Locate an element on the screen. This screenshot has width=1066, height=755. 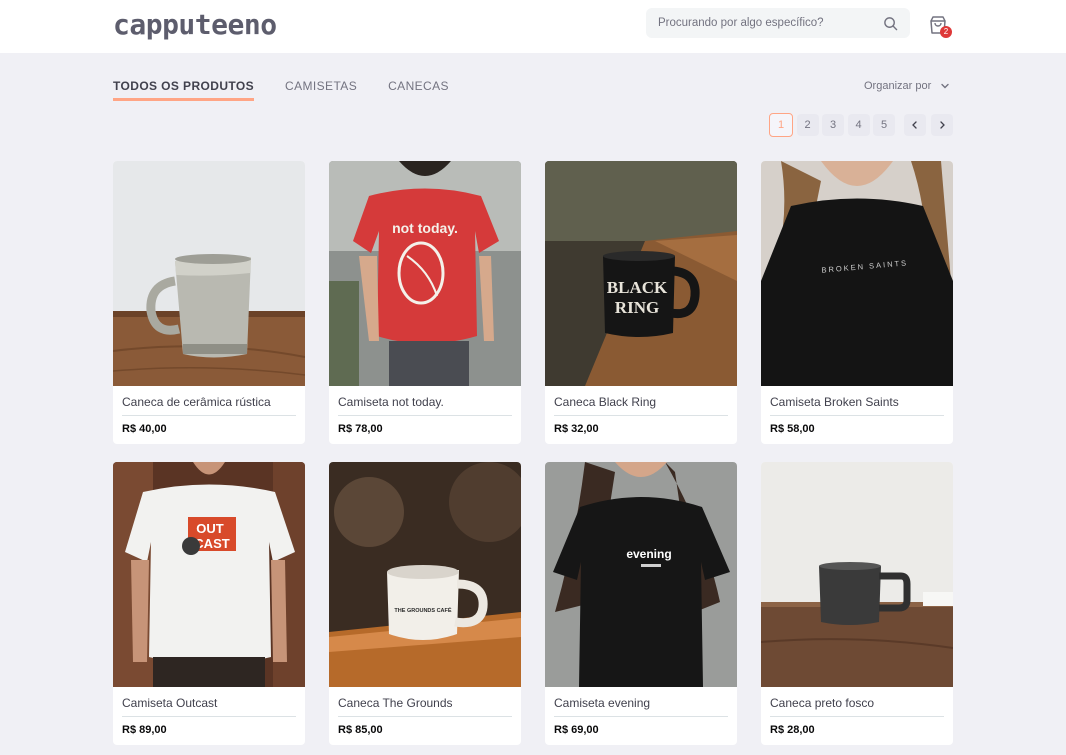
shirt-print-text-top: OUT is located at coordinates (210, 528).